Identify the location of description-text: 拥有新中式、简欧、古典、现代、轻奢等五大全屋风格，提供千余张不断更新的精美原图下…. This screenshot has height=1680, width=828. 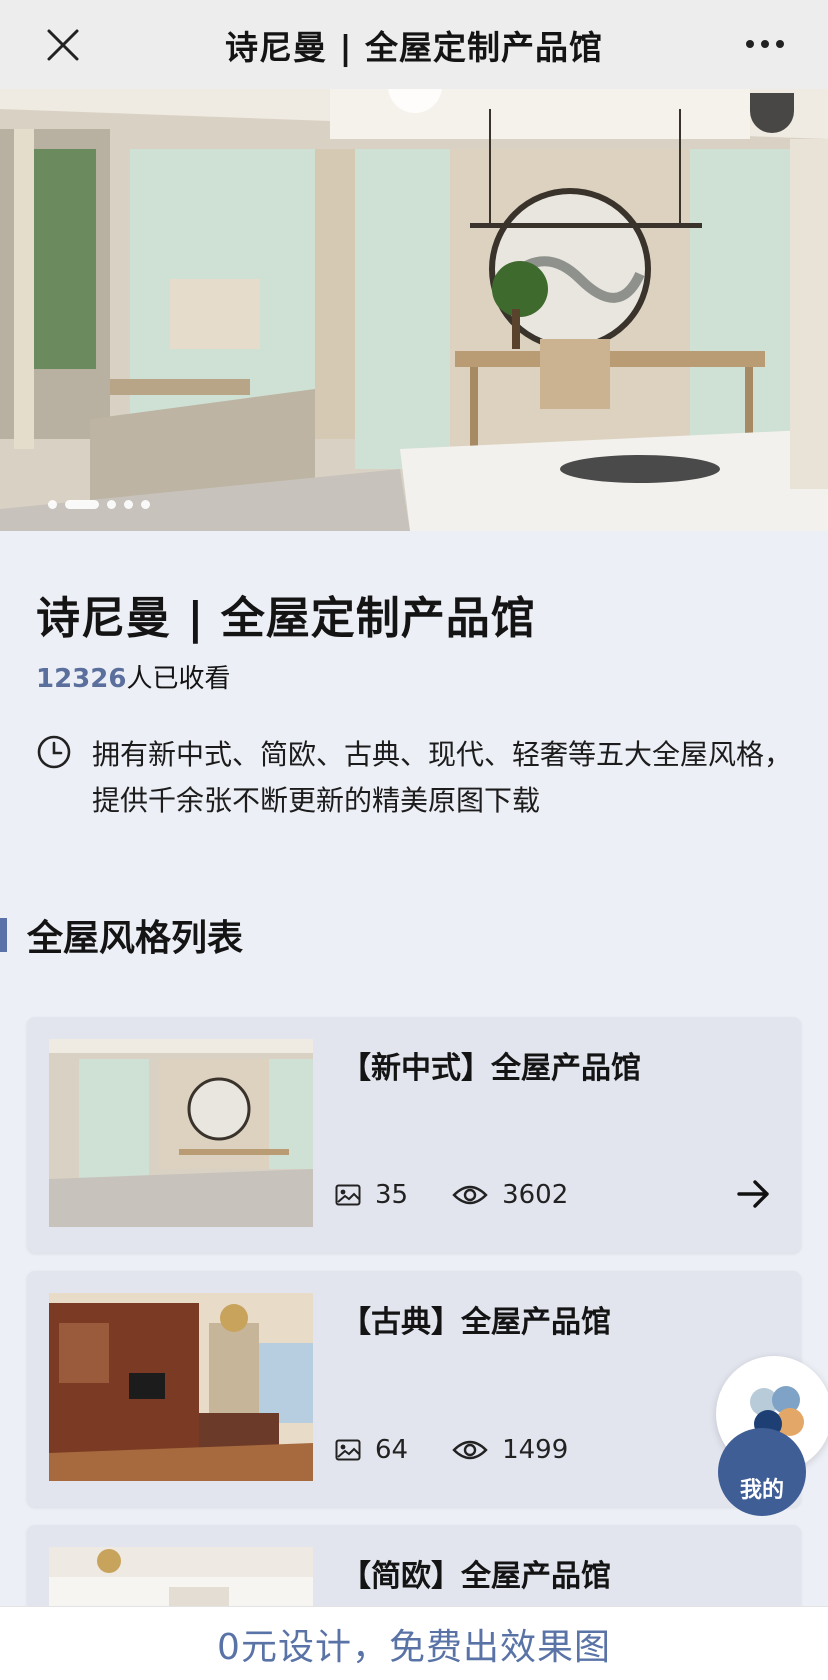
(442, 777).